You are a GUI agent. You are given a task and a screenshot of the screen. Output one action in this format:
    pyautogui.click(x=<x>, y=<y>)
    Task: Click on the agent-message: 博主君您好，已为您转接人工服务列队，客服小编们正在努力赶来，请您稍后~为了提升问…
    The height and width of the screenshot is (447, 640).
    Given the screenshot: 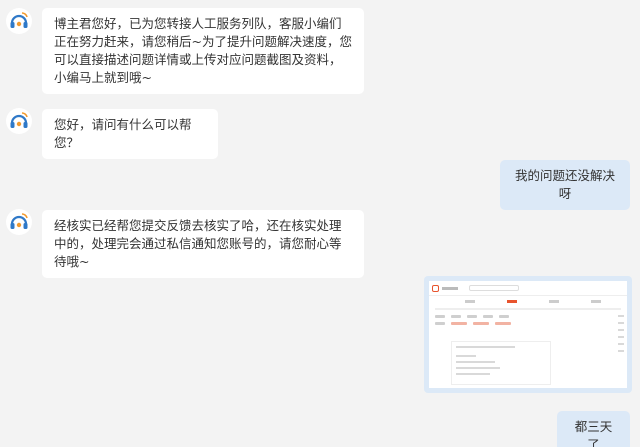 What is the action you would take?
    pyautogui.click(x=203, y=51)
    